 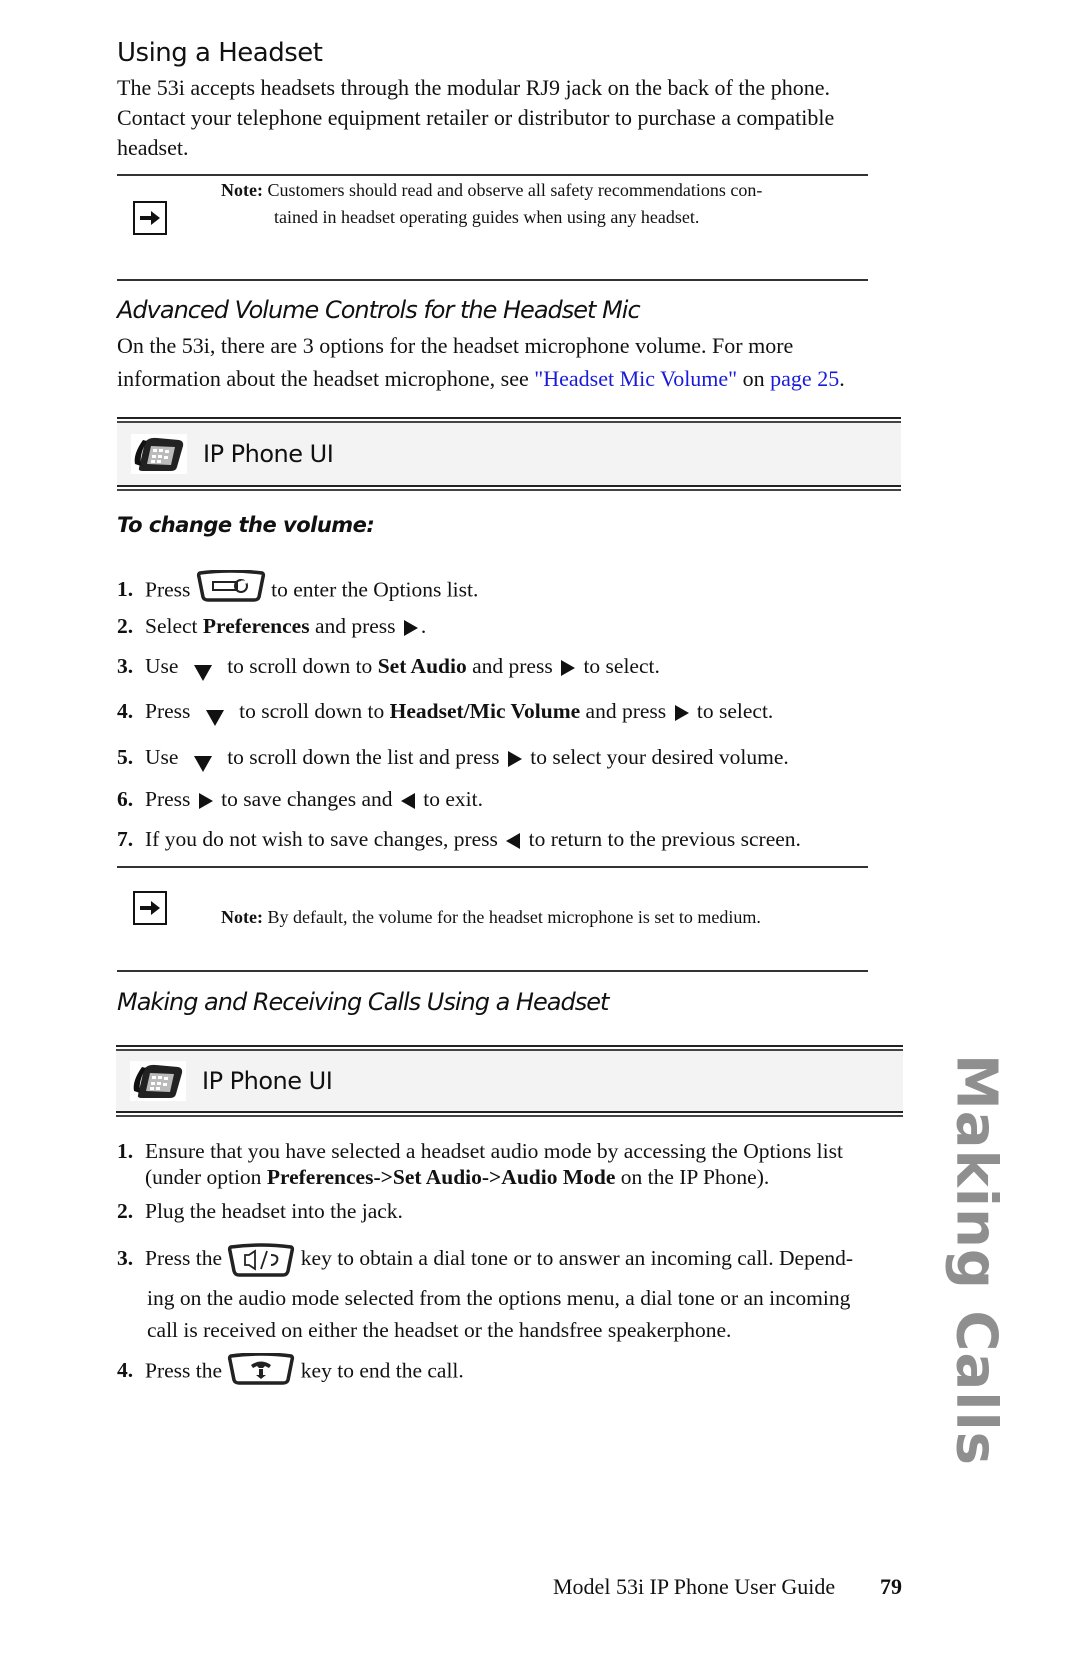 I want to click on page-25-link: page 25, so click(x=804, y=378).